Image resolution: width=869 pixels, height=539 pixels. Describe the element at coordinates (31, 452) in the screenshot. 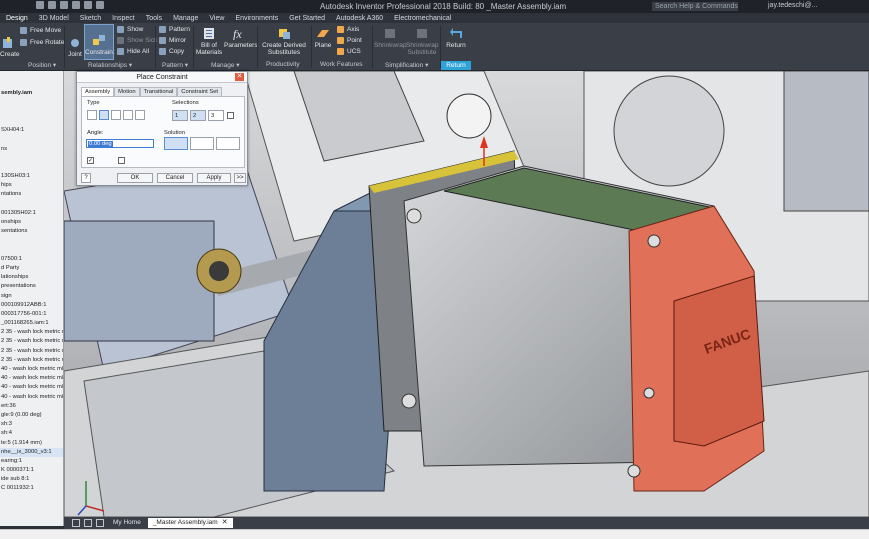

I see `browser-node: nhe__ix_3000_v3:1` at that location.